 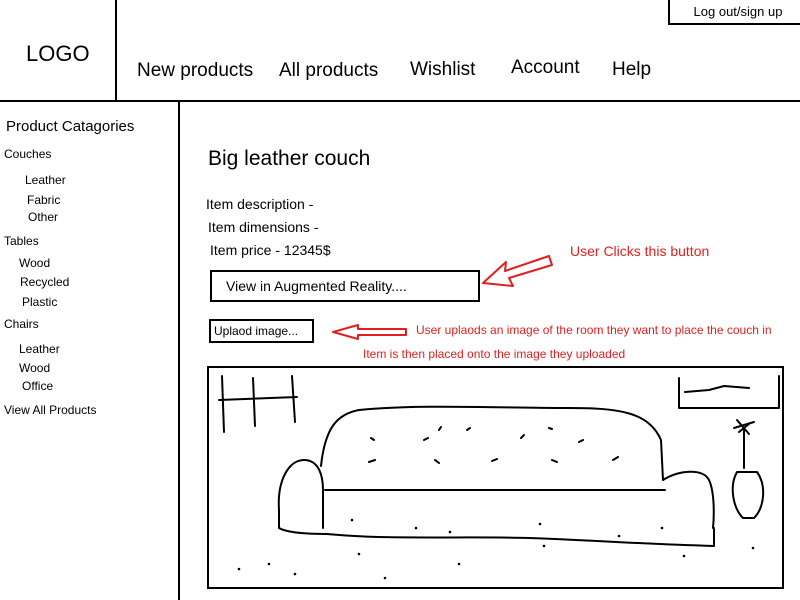 What do you see at coordinates (45, 180) in the screenshot?
I see `subcategory-couches-leather: Leather` at bounding box center [45, 180].